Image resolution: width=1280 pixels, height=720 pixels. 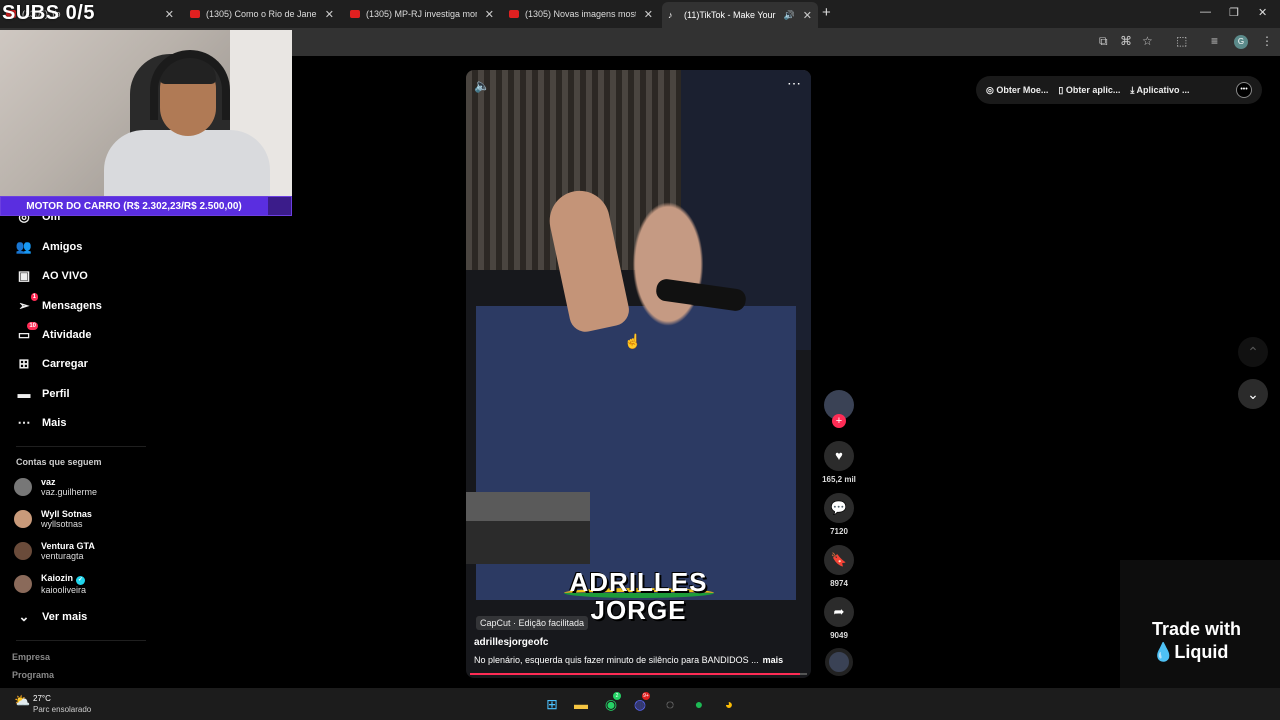 I want to click on bookmark-star-icon: ☆, so click(x=1147, y=41).